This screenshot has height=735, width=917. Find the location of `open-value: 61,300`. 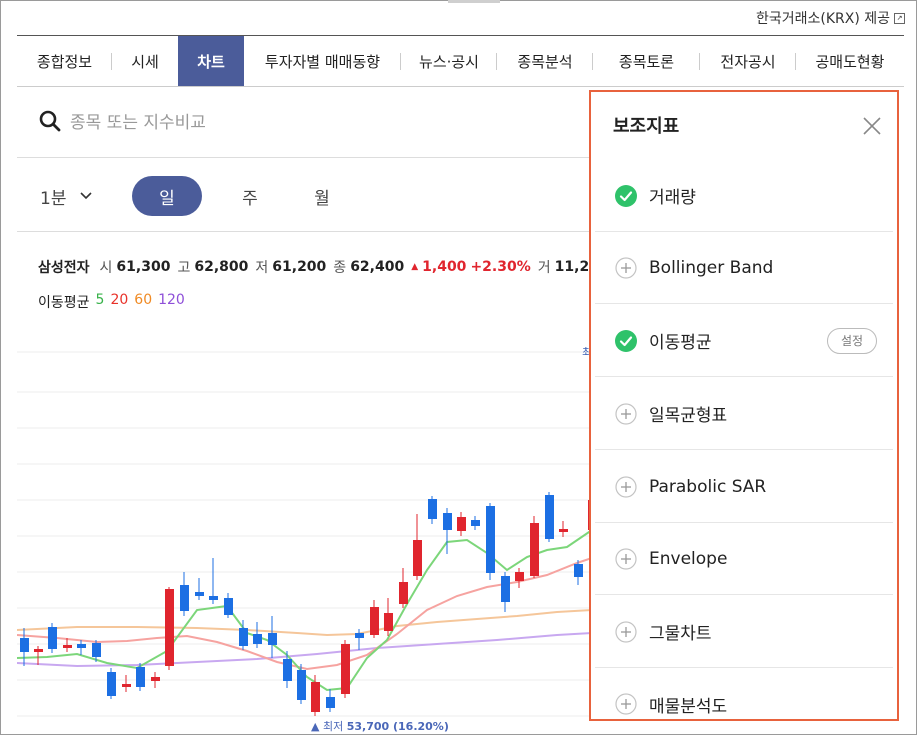

open-value: 61,300 is located at coordinates (143, 267).